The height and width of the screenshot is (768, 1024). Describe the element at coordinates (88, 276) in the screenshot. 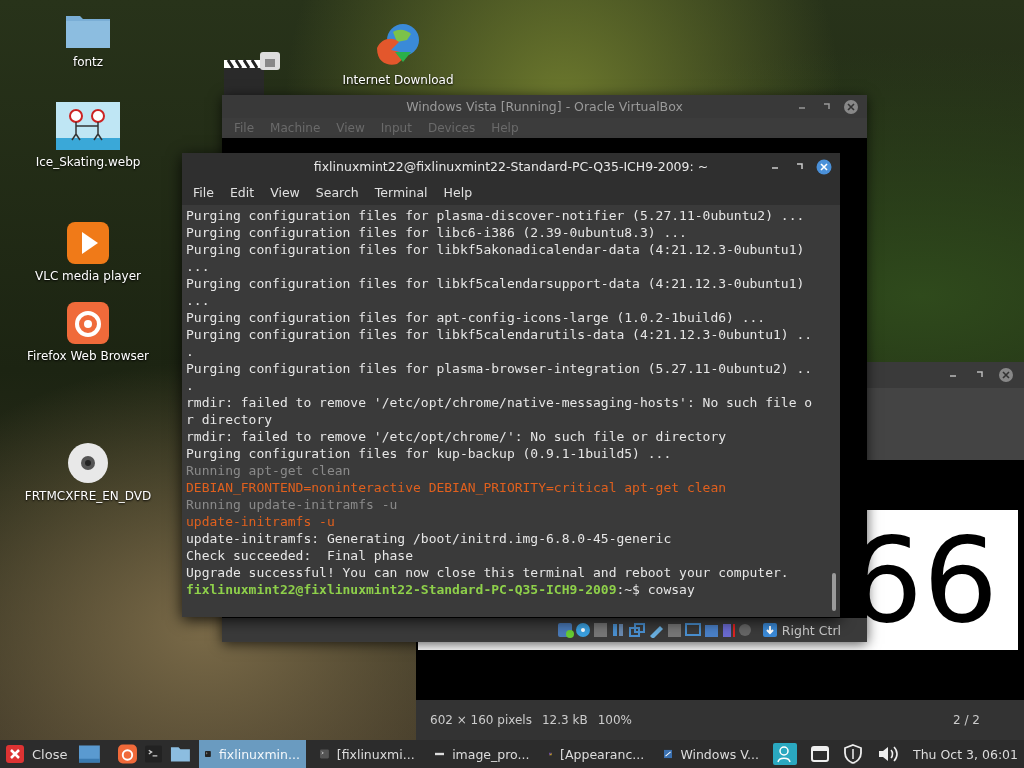

I see `desktop-icon-label: VLC media player` at that location.